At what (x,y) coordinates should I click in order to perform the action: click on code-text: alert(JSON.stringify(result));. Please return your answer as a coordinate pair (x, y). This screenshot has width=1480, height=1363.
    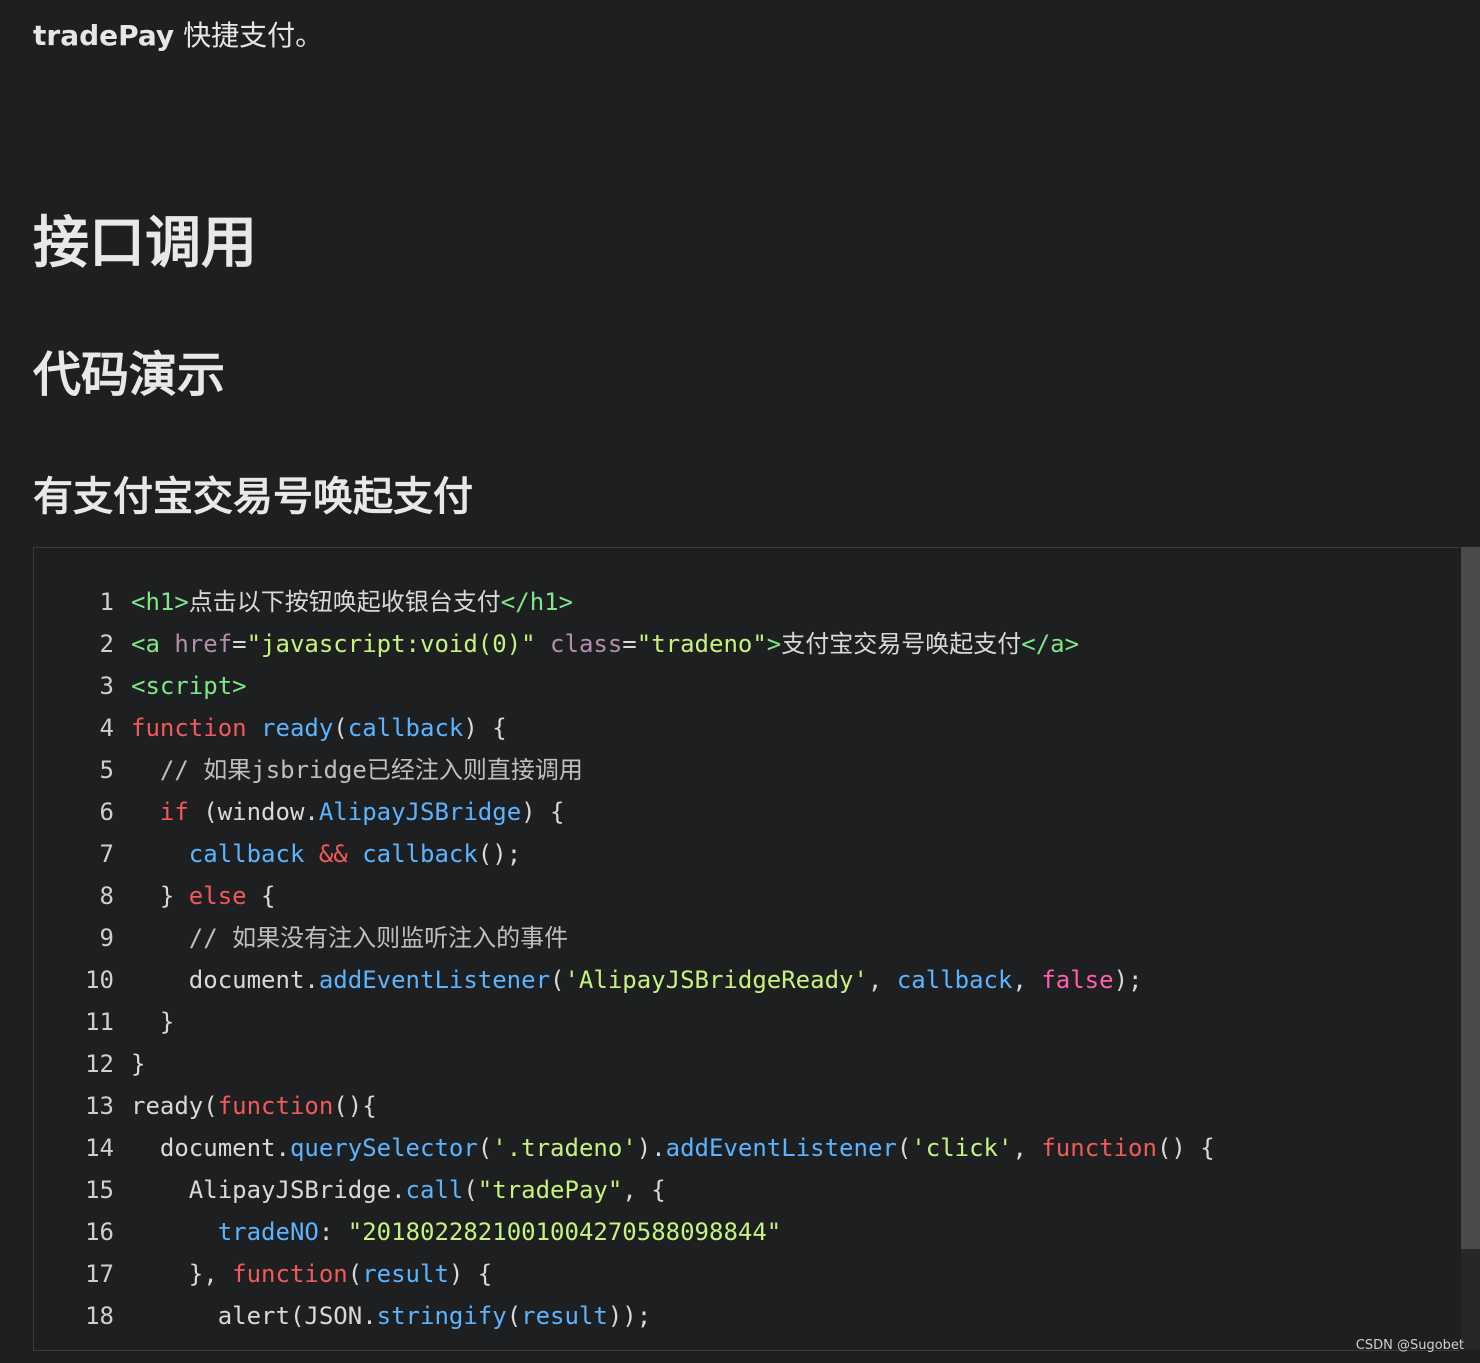
    Looking at the image, I should click on (391, 1316).